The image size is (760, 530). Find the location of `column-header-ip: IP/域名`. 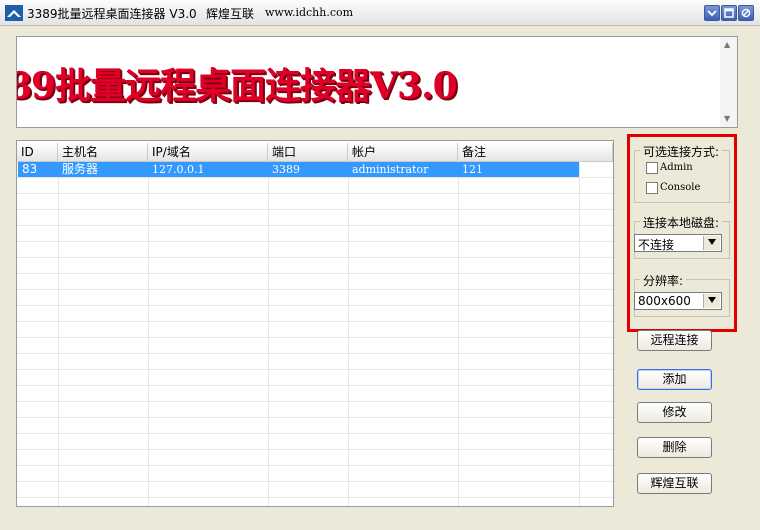

column-header-ip: IP/域名 is located at coordinates (208, 152).